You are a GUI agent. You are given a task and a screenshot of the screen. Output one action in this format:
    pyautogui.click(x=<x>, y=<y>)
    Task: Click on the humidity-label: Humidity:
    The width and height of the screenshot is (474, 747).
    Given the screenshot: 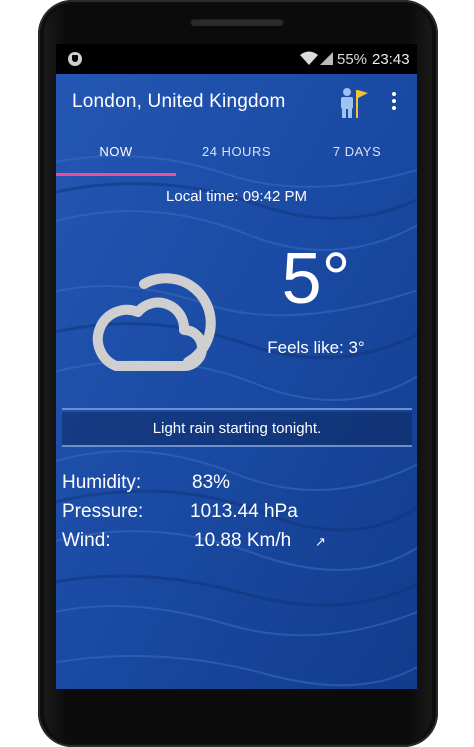 What is the action you would take?
    pyautogui.click(x=102, y=482)
    